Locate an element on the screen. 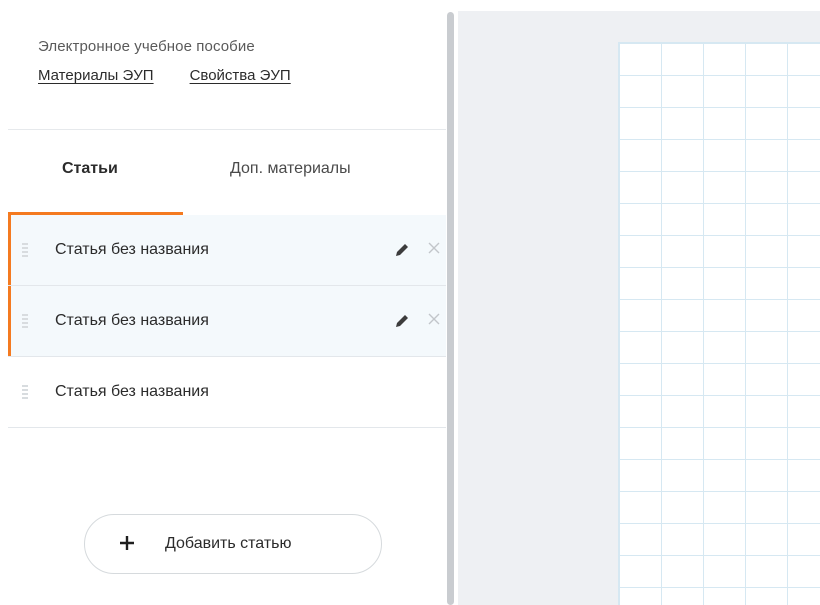  properties-link: Свойства ЭУП is located at coordinates (240, 75).